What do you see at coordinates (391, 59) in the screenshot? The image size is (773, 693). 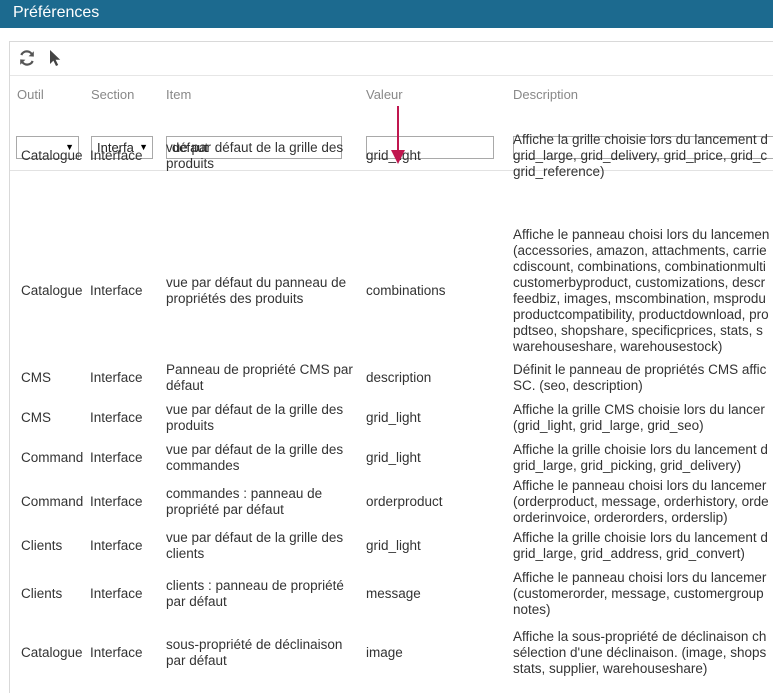 I see `toolbar` at bounding box center [391, 59].